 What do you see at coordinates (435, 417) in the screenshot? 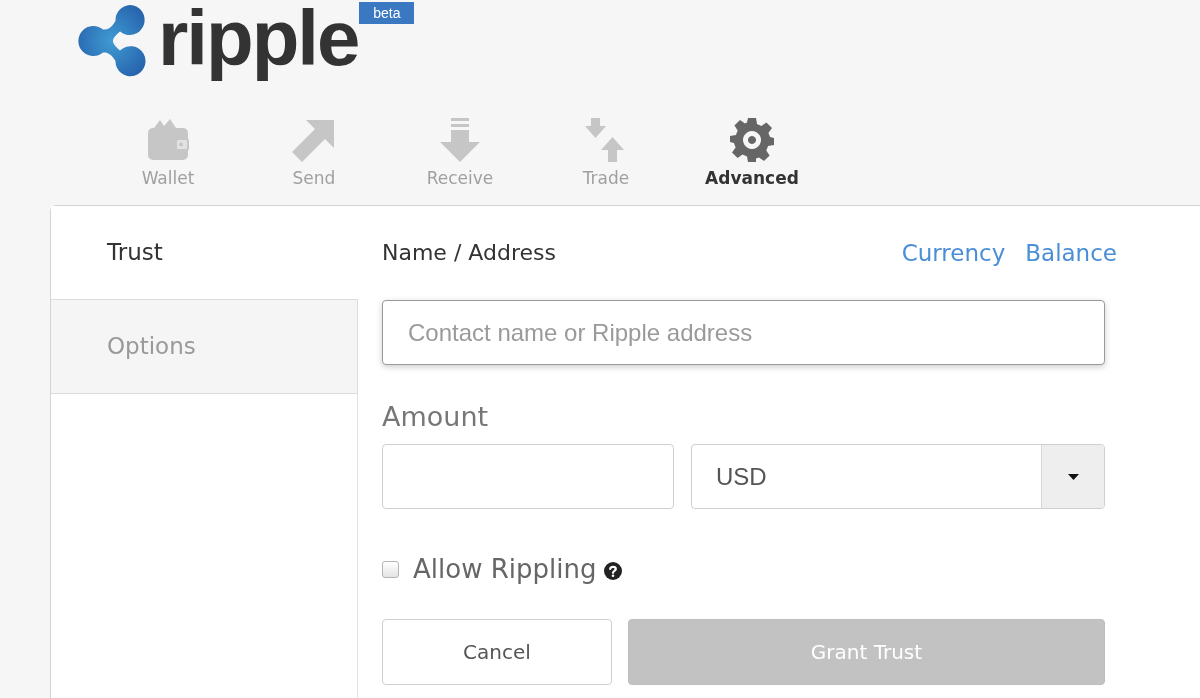
I see `field-label: Amount` at bounding box center [435, 417].